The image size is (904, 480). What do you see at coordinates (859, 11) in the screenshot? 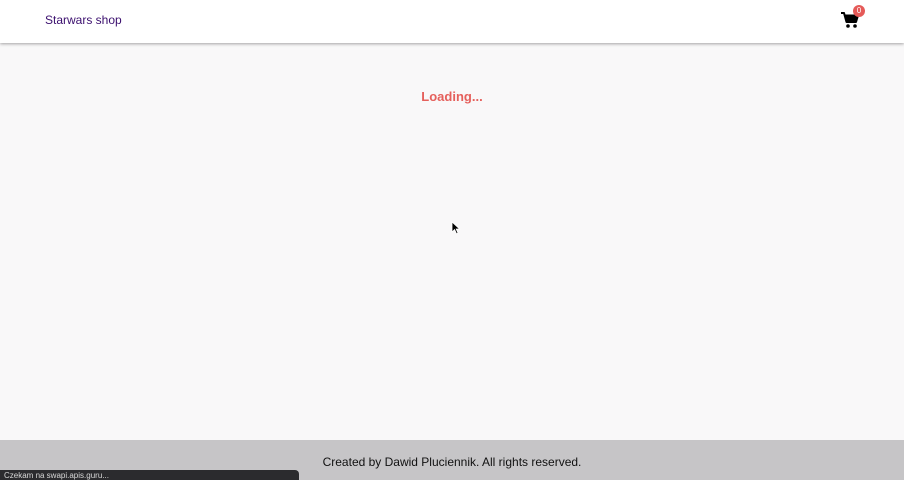
I see `cart-count-badge: 0` at bounding box center [859, 11].